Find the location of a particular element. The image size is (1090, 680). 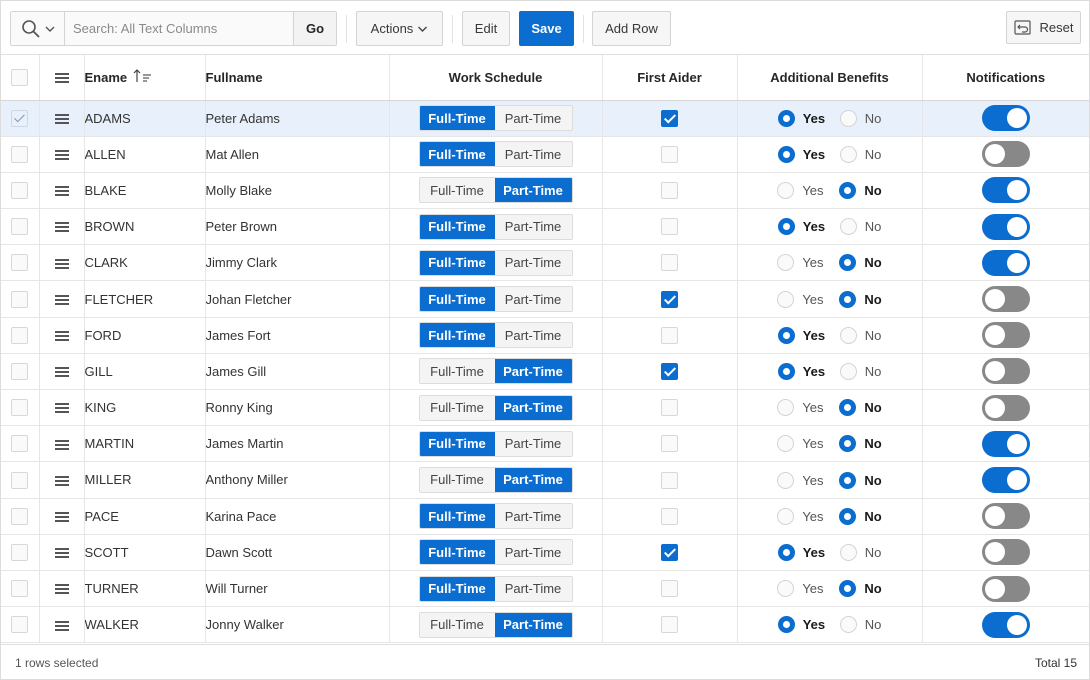

table-row: SCOTT Dawn Scott Full-Time Part-Time Yes No is located at coordinates (545, 552).